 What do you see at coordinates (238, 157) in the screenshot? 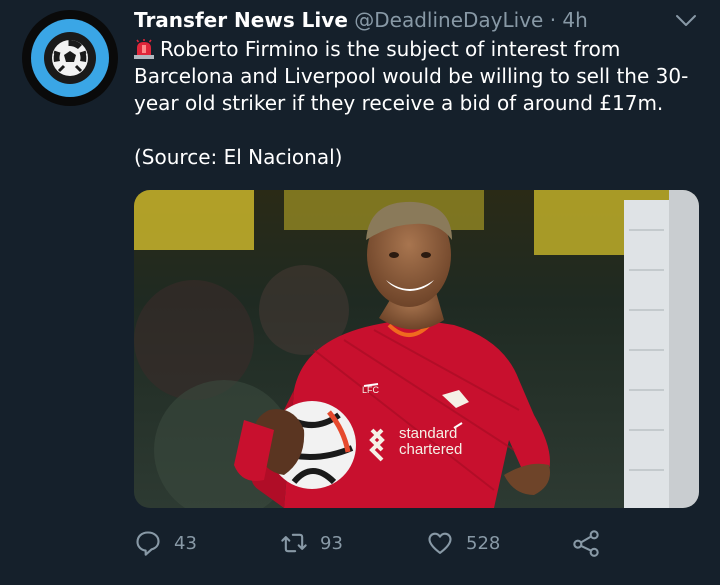
I see `tweet-source: (Source: El Nacional)` at bounding box center [238, 157].